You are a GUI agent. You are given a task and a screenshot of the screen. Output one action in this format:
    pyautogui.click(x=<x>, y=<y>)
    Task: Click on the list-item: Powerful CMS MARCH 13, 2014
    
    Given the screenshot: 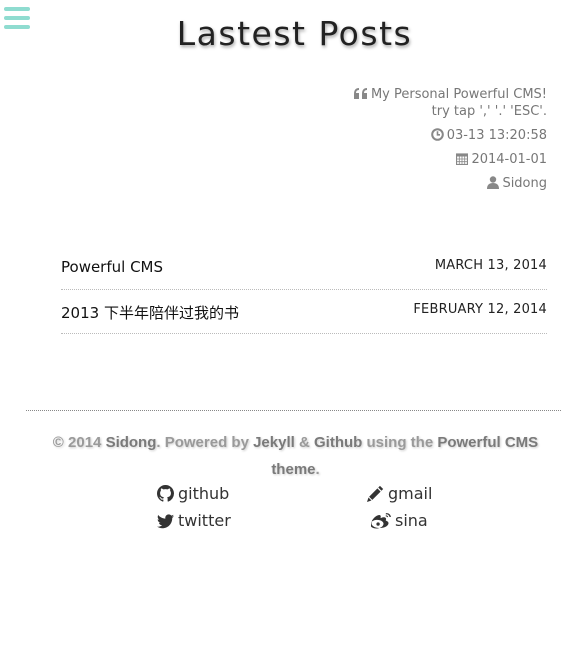 What is the action you would take?
    pyautogui.click(x=304, y=268)
    